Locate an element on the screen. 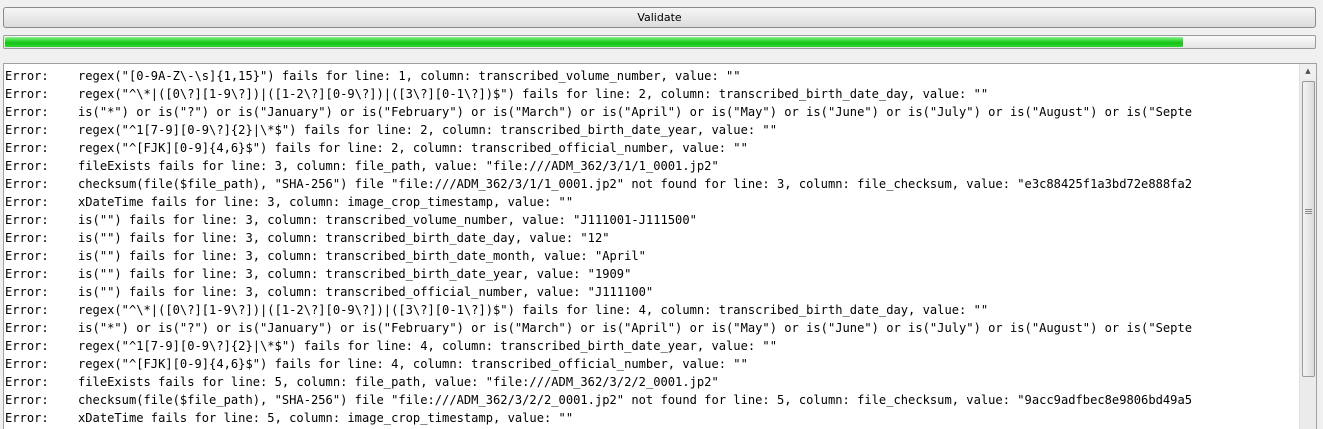 This screenshot has height=429, width=1323. validate-button: Validate is located at coordinates (659, 17).